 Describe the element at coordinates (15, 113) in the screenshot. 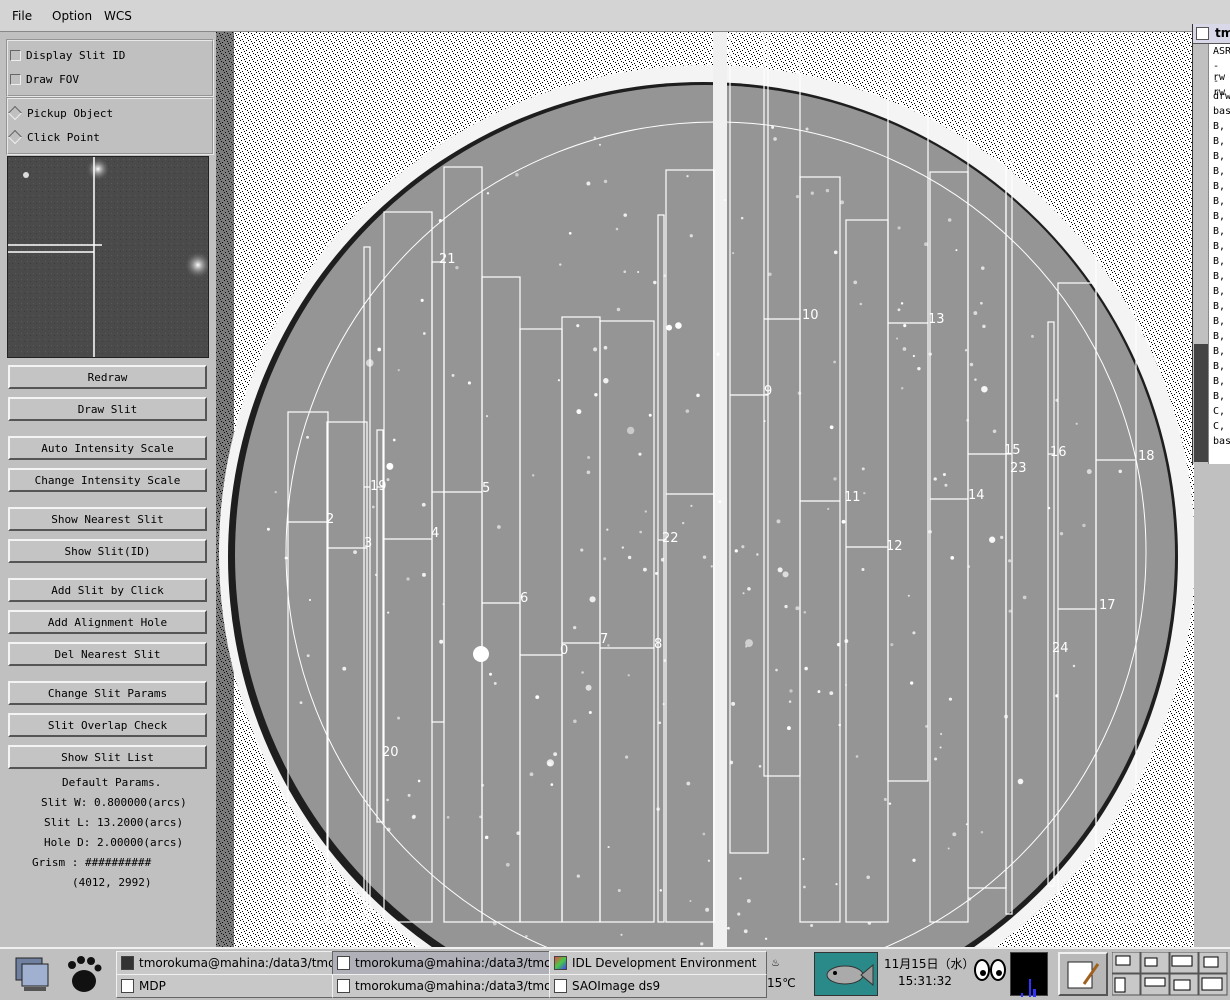

I see `radio-diamond-icon` at that location.